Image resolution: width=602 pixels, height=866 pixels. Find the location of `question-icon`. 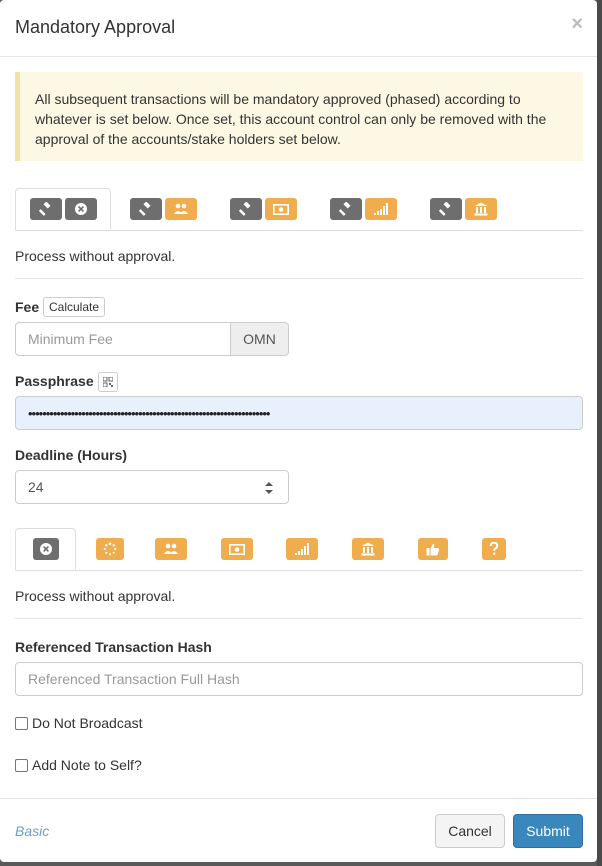

question-icon is located at coordinates (494, 549).